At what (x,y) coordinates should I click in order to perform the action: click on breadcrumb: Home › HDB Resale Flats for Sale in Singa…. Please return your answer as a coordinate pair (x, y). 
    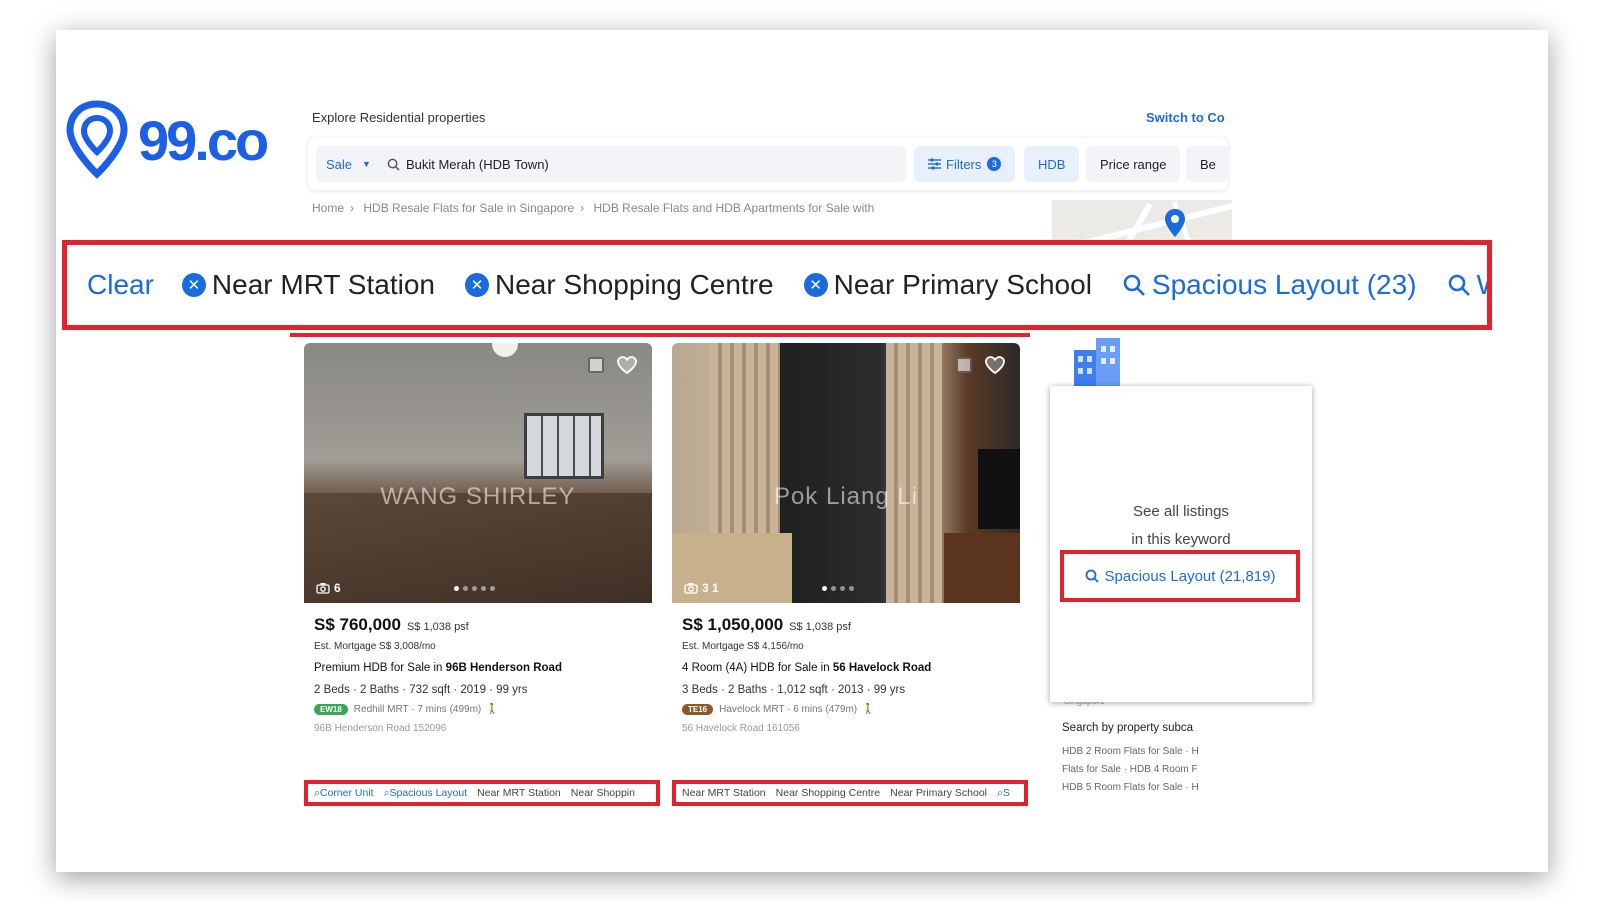
    Looking at the image, I should click on (596, 208).